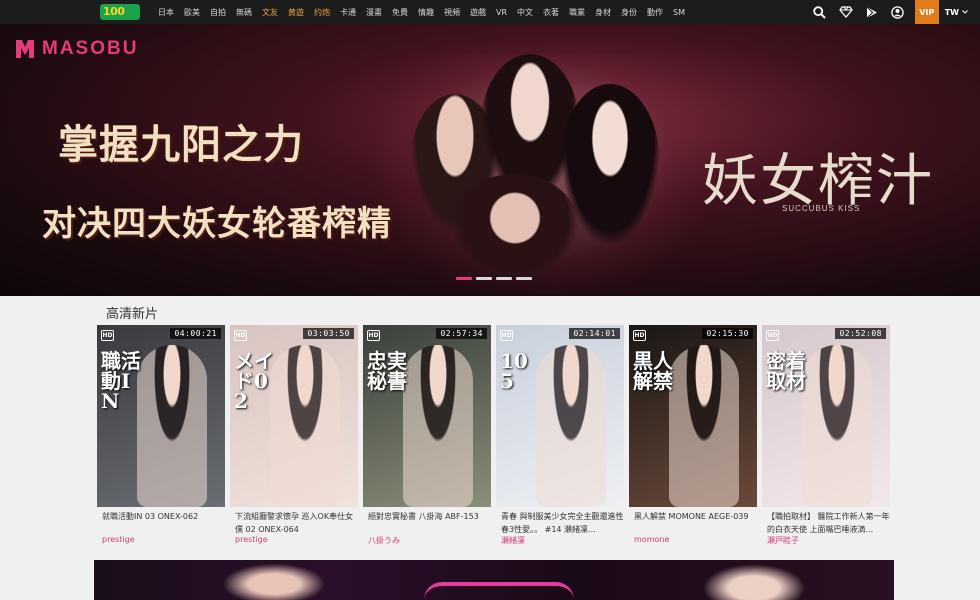  I want to click on play-store-icon, so click(872, 12).